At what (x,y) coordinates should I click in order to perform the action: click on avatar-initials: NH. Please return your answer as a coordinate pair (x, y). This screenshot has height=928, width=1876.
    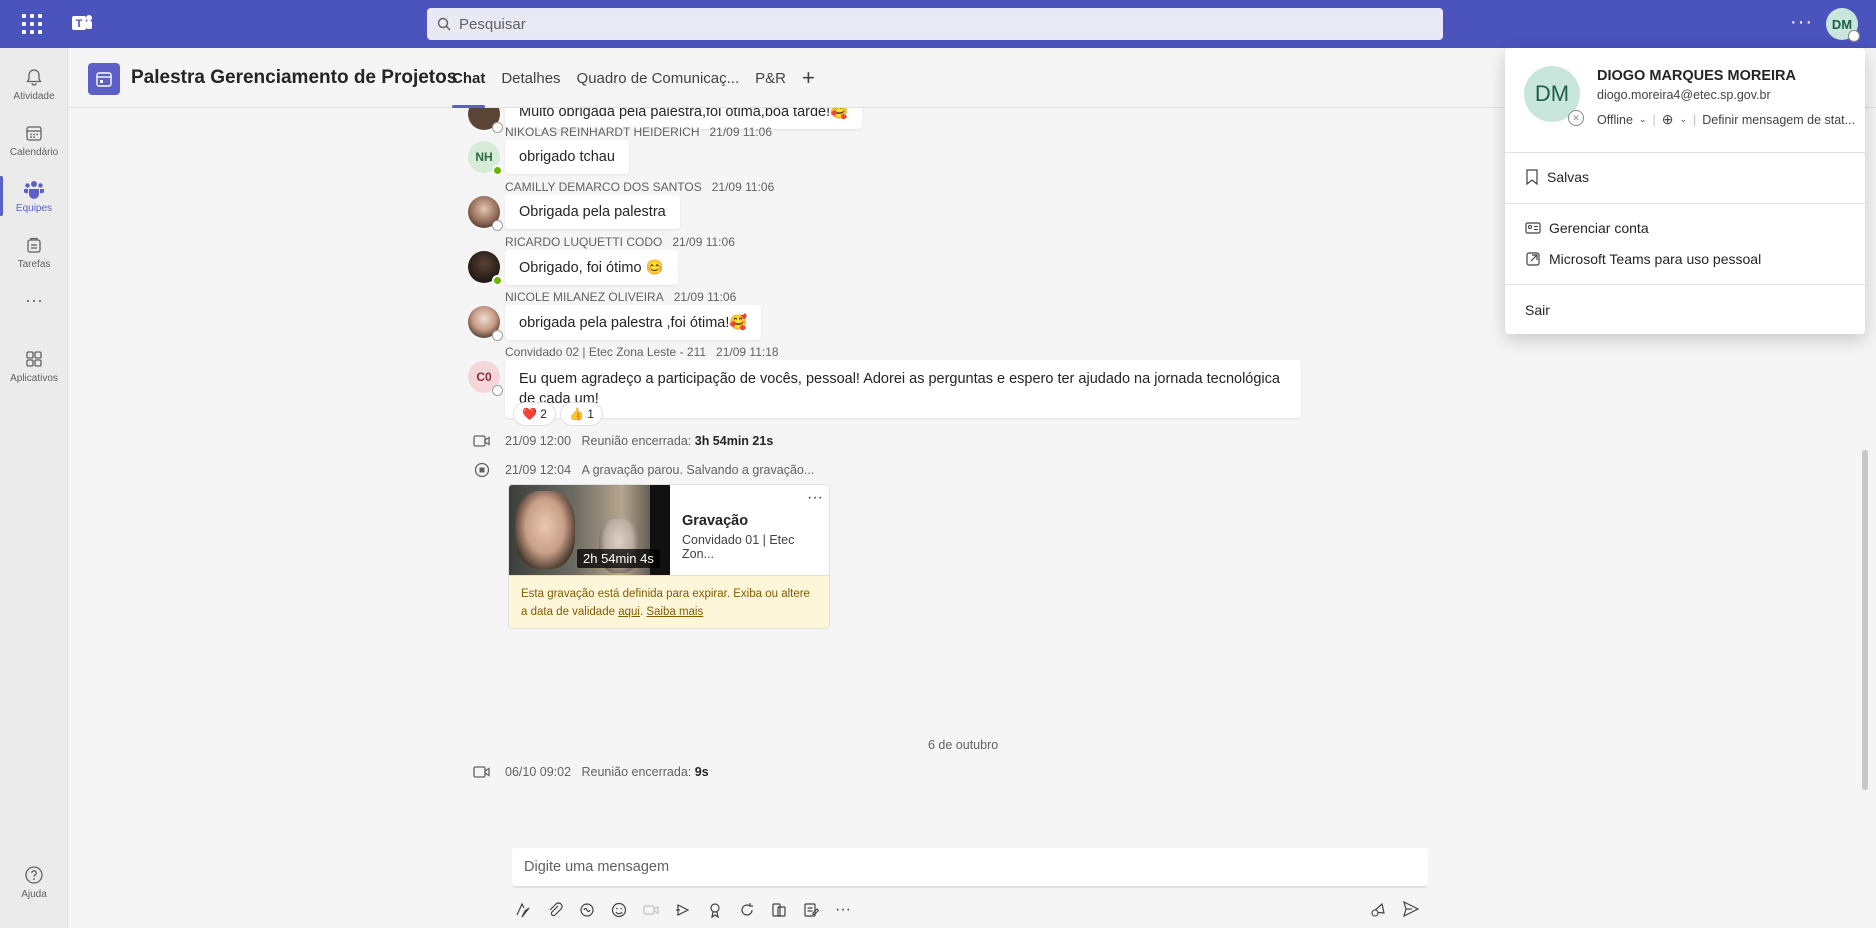
    Looking at the image, I should click on (484, 157).